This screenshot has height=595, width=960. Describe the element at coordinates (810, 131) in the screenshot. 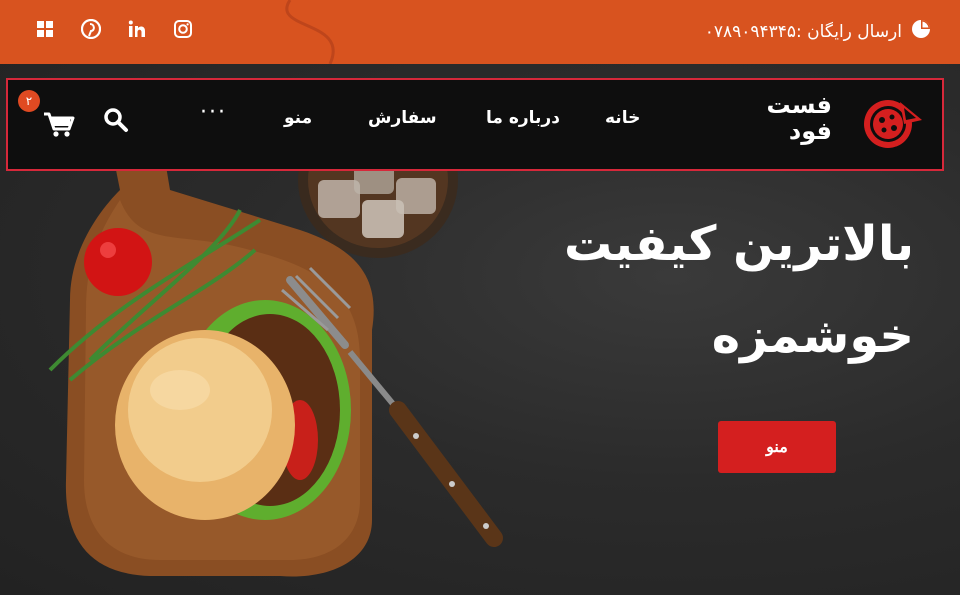

I see `brand-line-2: فود` at that location.